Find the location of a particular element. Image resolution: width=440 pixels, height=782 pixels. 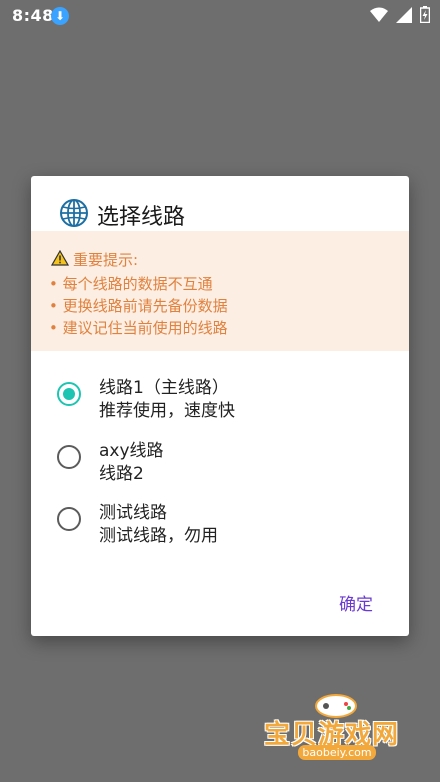

route-option-title: 测试线路 is located at coordinates (133, 513).